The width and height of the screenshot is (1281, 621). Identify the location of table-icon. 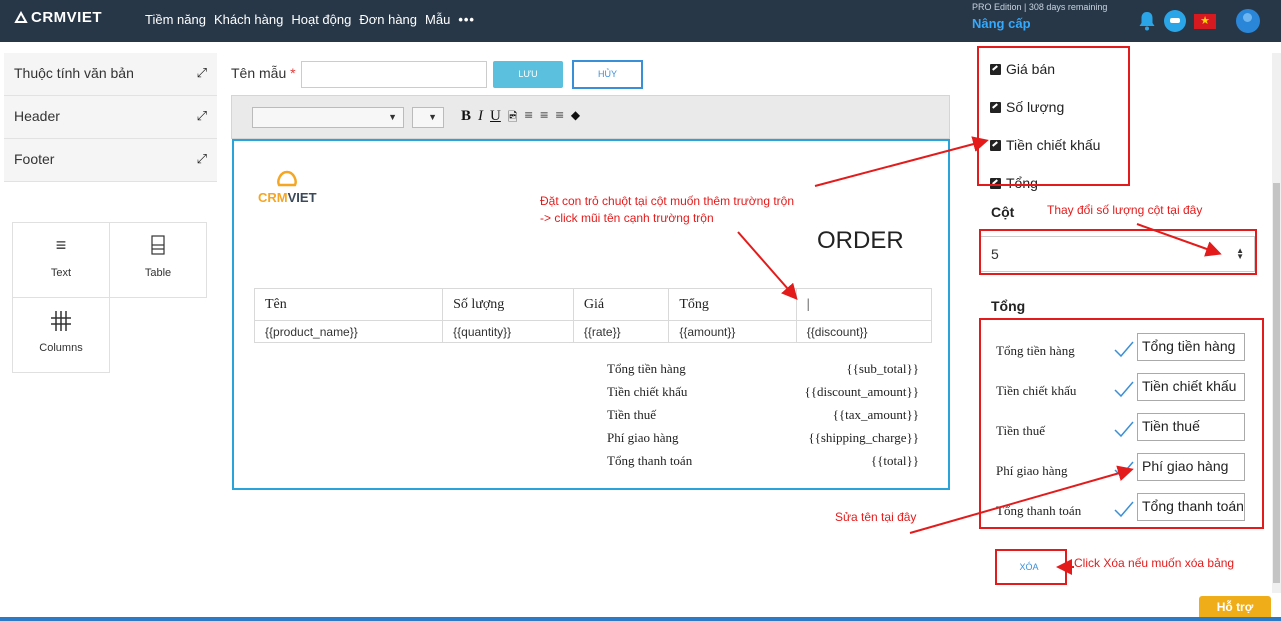
(158, 247).